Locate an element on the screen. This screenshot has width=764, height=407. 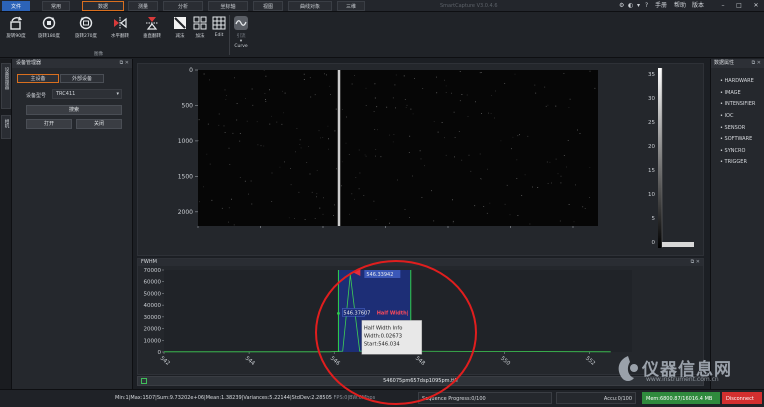
device-type-select: TRC411 ▾ is located at coordinates (87, 94).